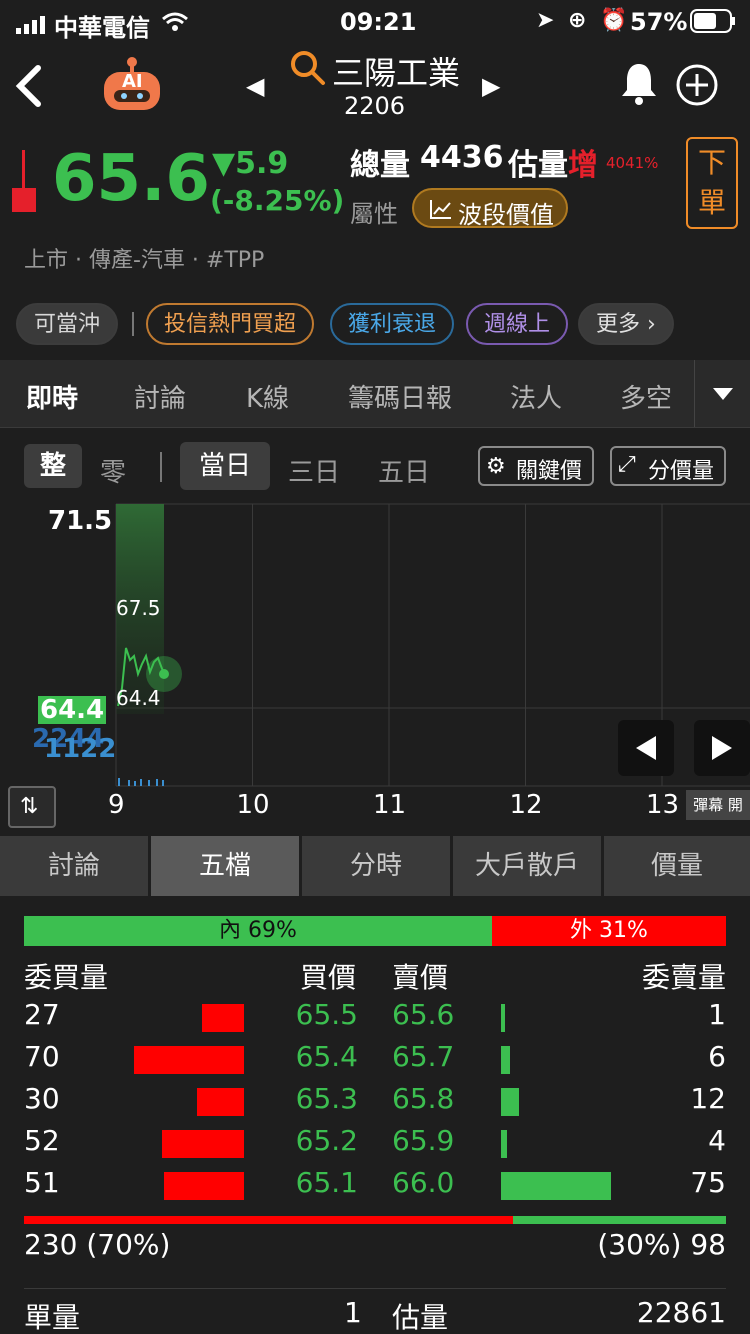  What do you see at coordinates (255, 86) in the screenshot?
I see `prev-stock-button: ◀` at bounding box center [255, 86].